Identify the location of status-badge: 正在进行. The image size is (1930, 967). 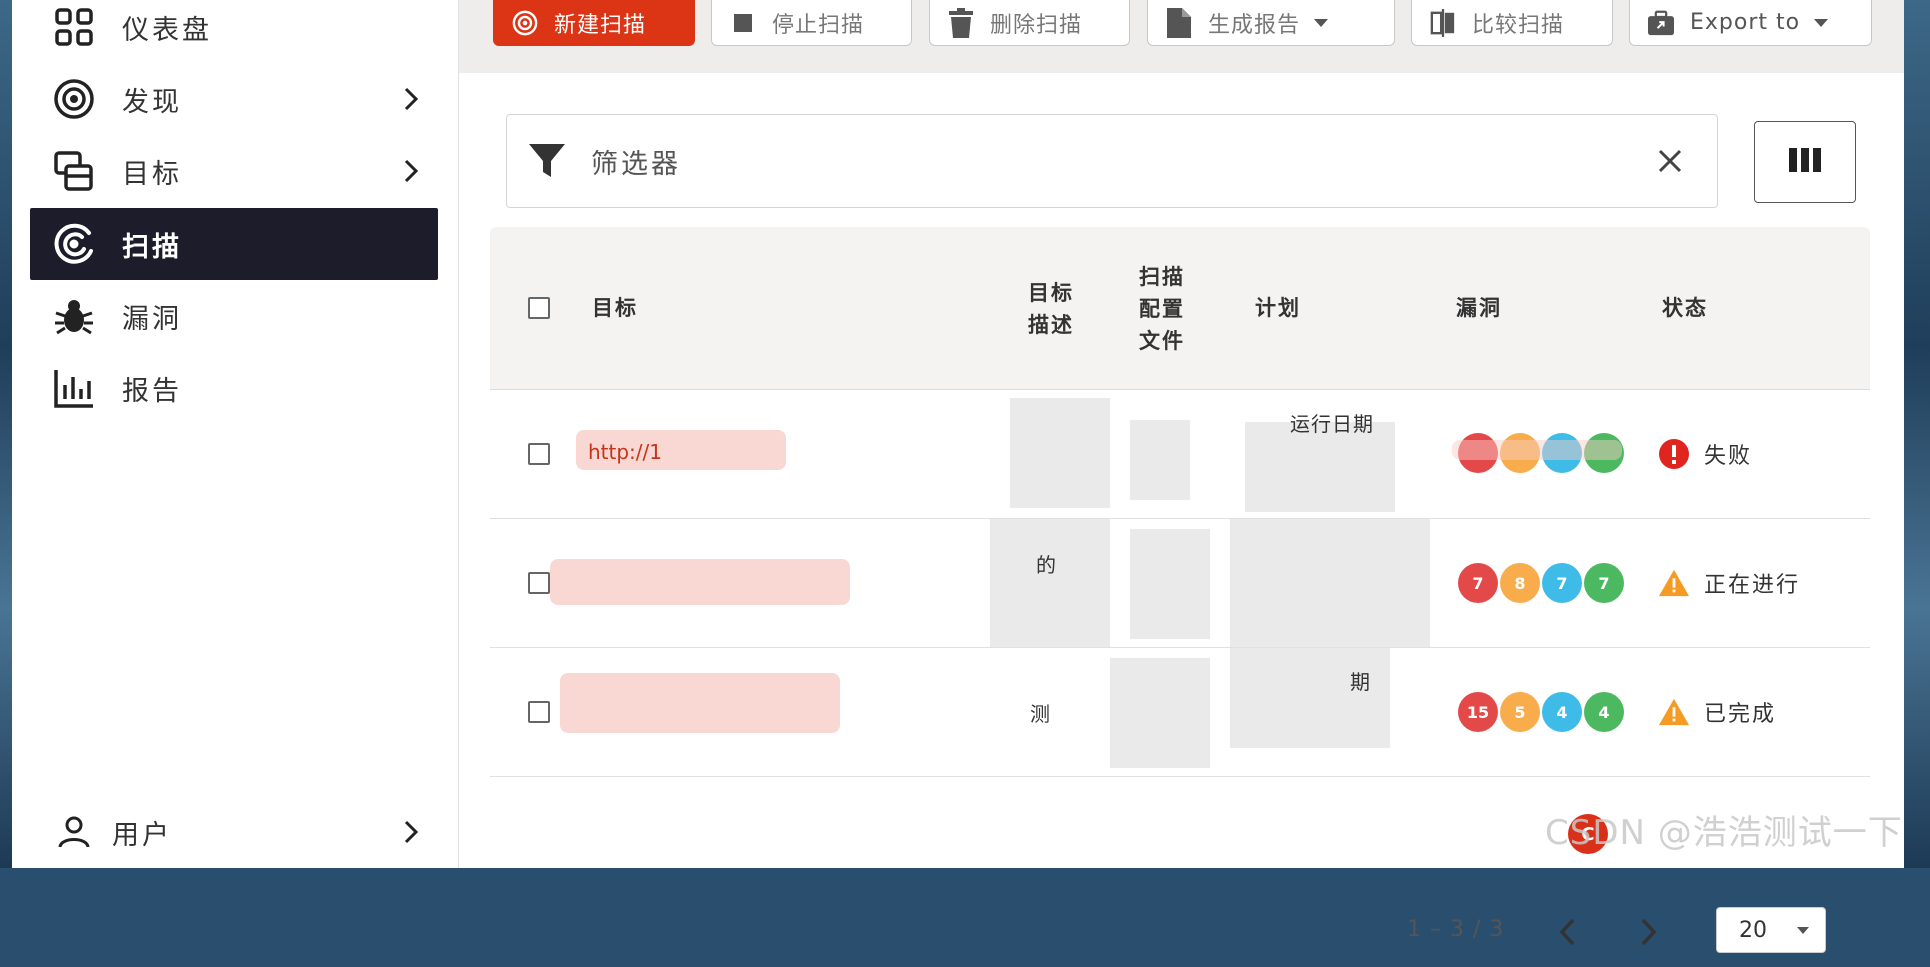
(1729, 583).